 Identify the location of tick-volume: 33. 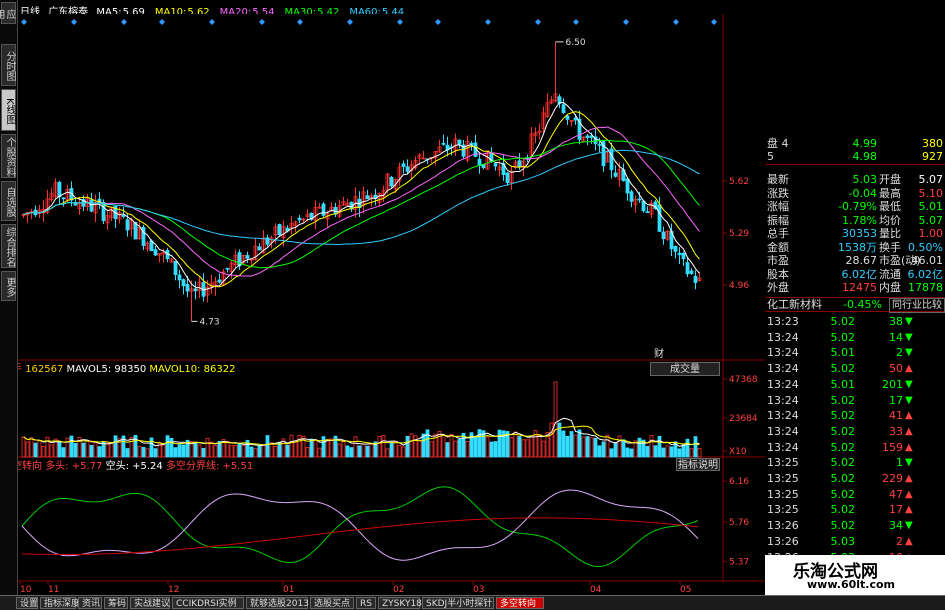
(896, 431).